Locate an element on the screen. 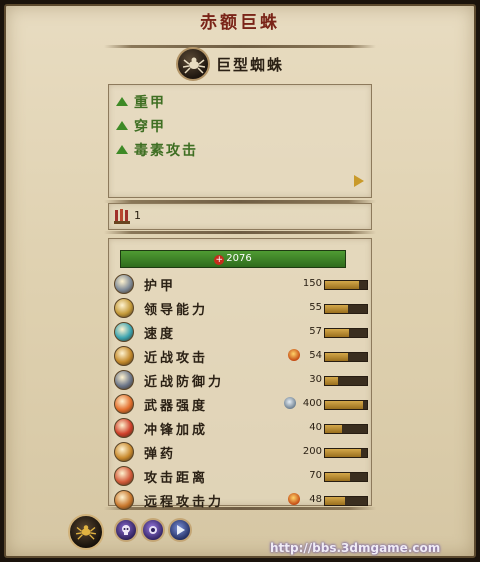  stat-label: 弹药 is located at coordinates (160, 454).